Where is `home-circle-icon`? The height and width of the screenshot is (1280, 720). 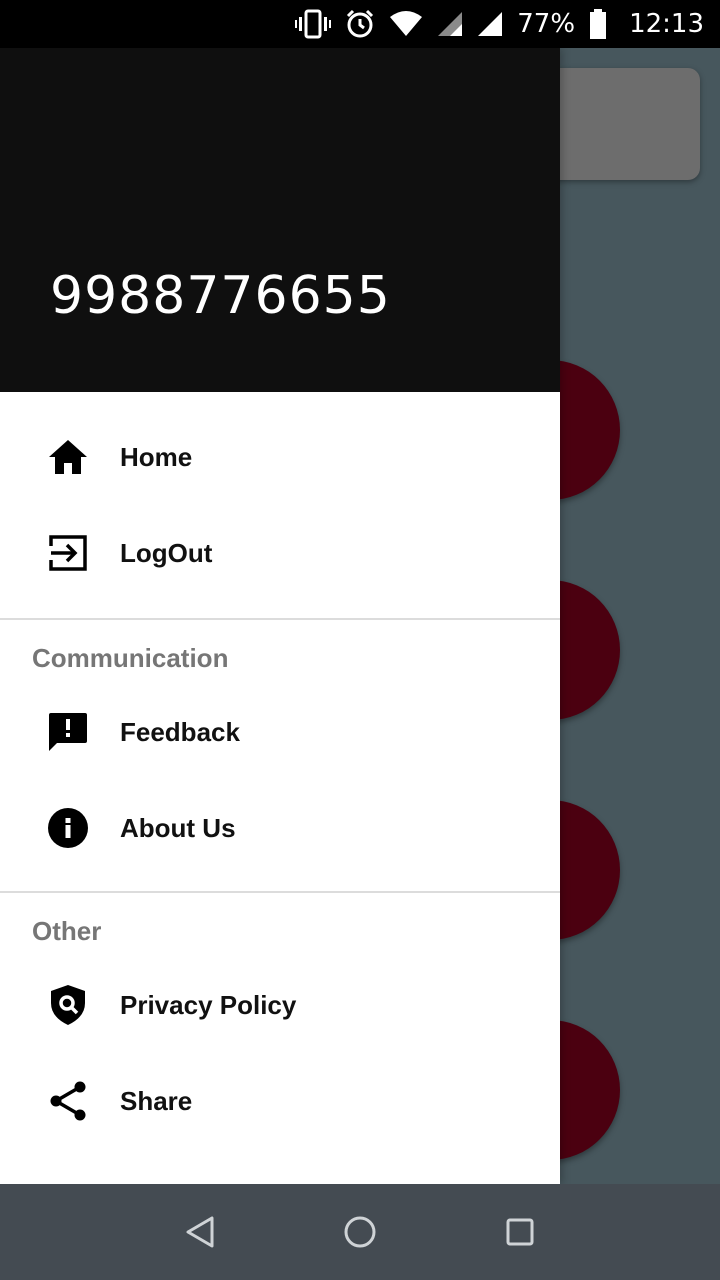
home-circle-icon is located at coordinates (360, 1232).